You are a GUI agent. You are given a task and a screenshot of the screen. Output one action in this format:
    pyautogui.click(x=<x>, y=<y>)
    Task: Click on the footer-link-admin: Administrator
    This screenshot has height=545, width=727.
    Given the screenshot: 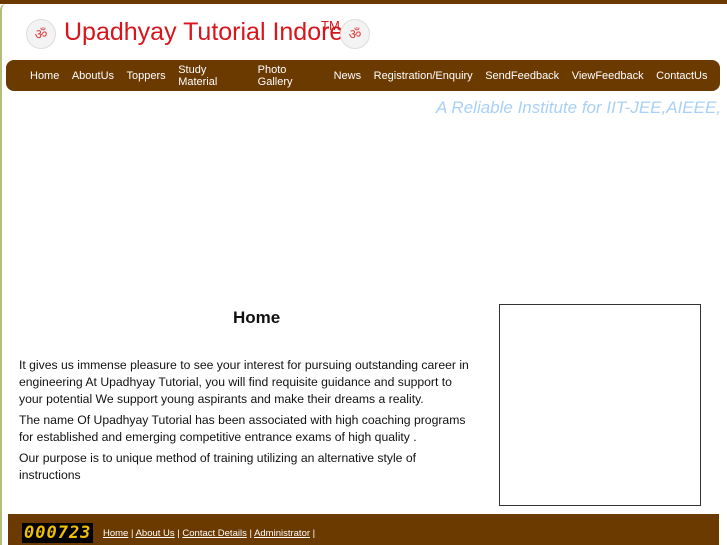 What is the action you would take?
    pyautogui.click(x=282, y=533)
    